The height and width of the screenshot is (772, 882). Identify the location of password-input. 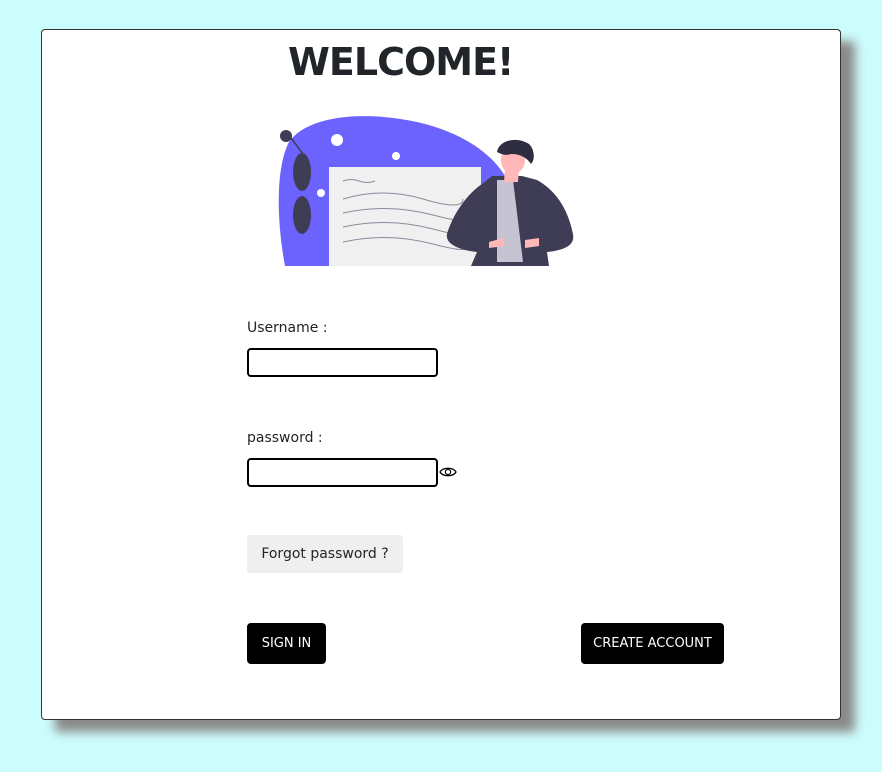
(342, 472).